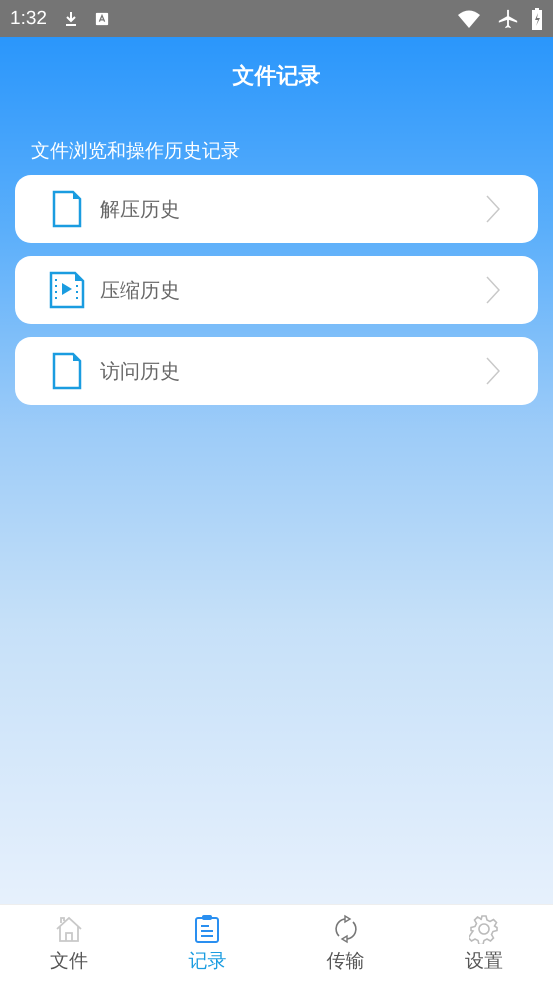 This screenshot has width=553, height=983. I want to click on page-title: 文件记录, so click(277, 77).